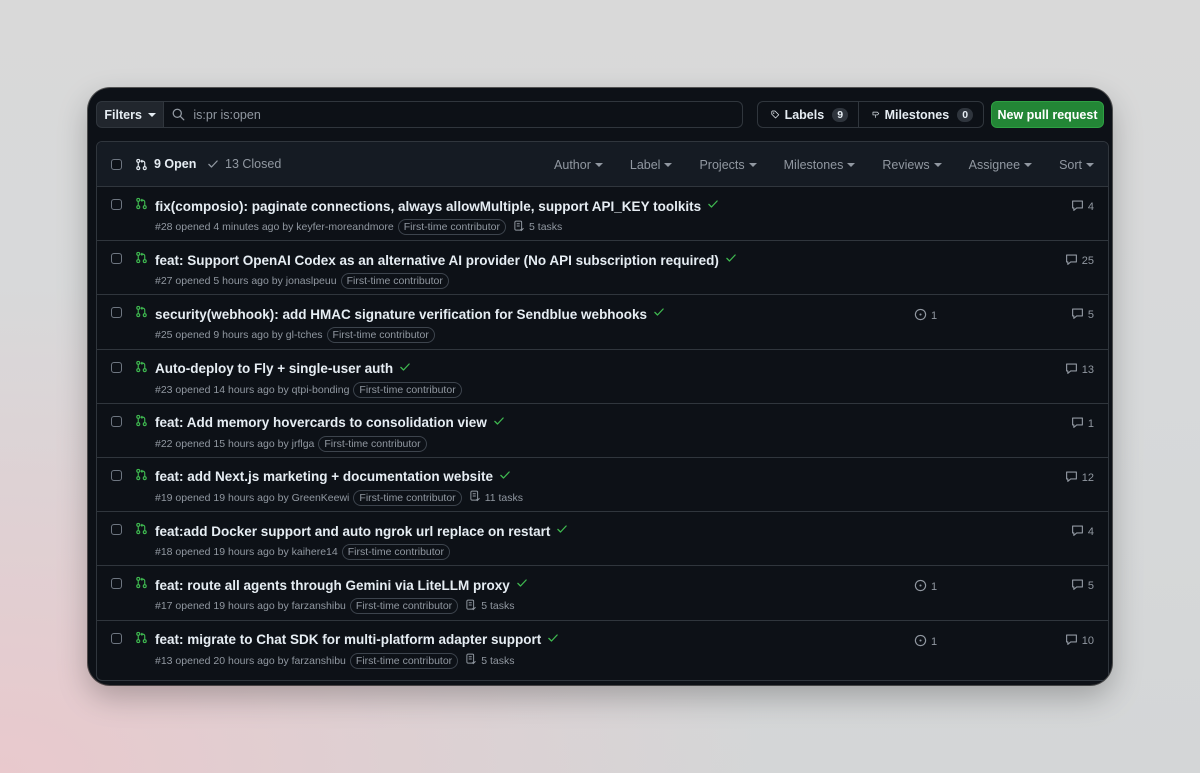  I want to click on comments-link: 1, so click(1082, 424).